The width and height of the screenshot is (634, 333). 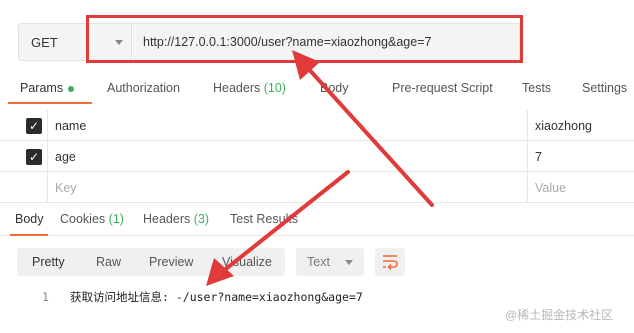 I want to click on response-line-text: 获取访问地址信息: -/user?name=xiaozhong&age=7, so click(x=216, y=297).